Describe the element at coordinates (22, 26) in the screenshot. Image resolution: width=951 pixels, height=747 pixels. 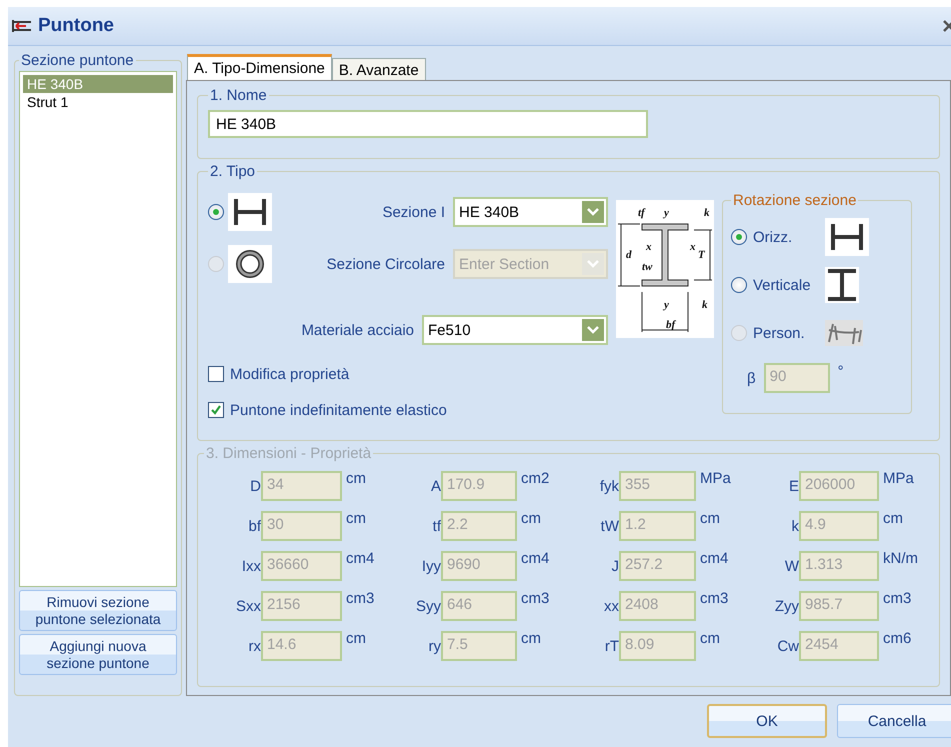
I see `strut-icon` at that location.